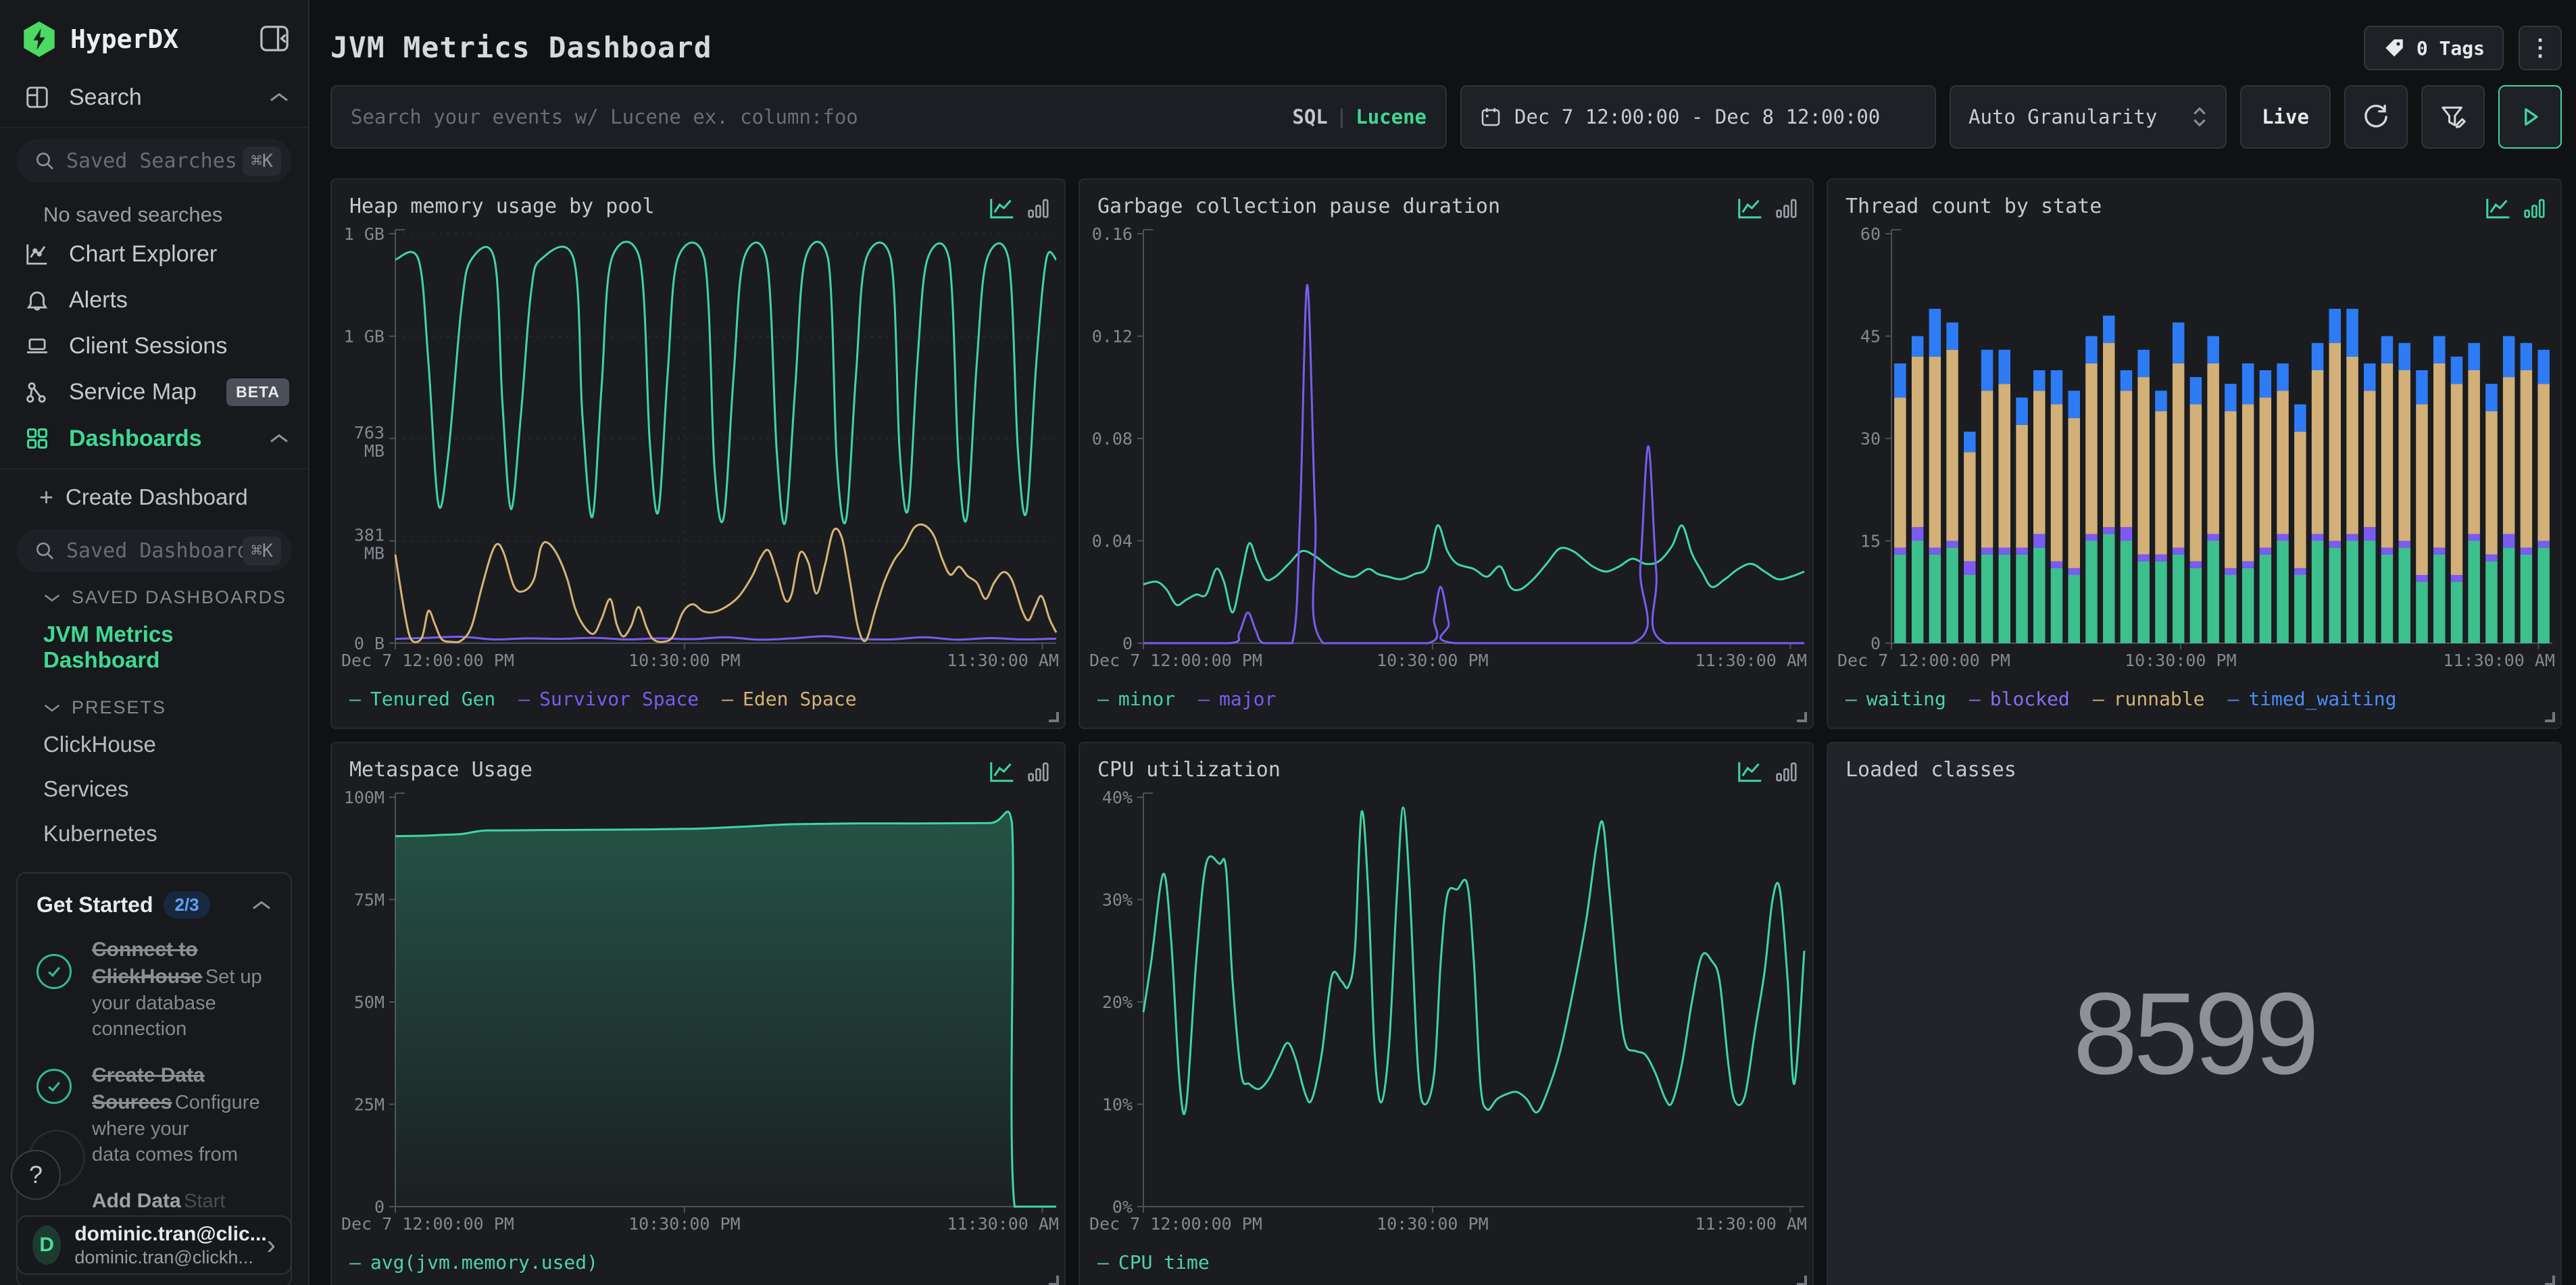  I want to click on query-language-toggle: SQL | Lucene, so click(1360, 116).